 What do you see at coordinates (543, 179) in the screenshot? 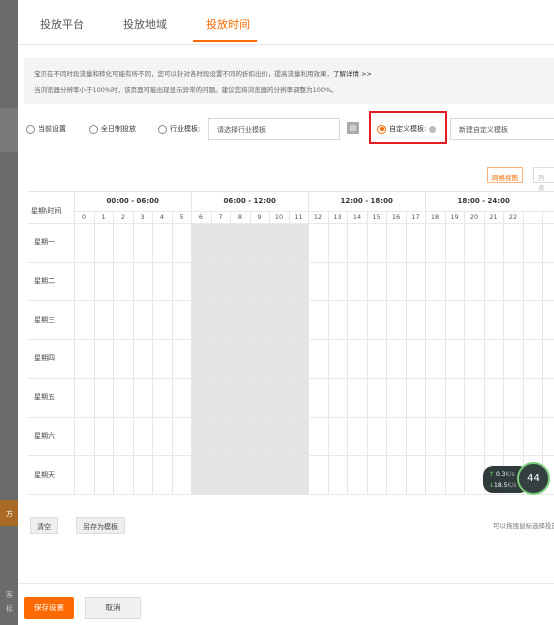
I see `list-view-button: 列表` at bounding box center [543, 179].